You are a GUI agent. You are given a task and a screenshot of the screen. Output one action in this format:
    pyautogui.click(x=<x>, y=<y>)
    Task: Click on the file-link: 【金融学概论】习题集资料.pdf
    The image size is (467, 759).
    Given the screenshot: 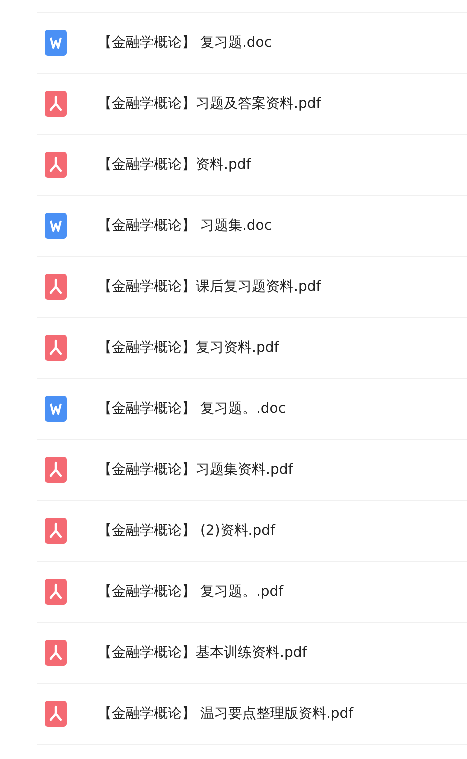 What is the action you would take?
    pyautogui.click(x=196, y=470)
    